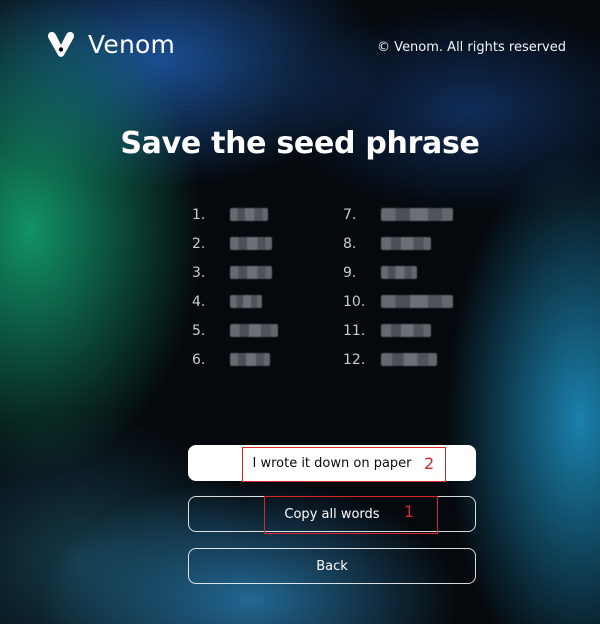 This screenshot has width=600, height=624. I want to click on seed-word-row: 4., so click(235, 301).